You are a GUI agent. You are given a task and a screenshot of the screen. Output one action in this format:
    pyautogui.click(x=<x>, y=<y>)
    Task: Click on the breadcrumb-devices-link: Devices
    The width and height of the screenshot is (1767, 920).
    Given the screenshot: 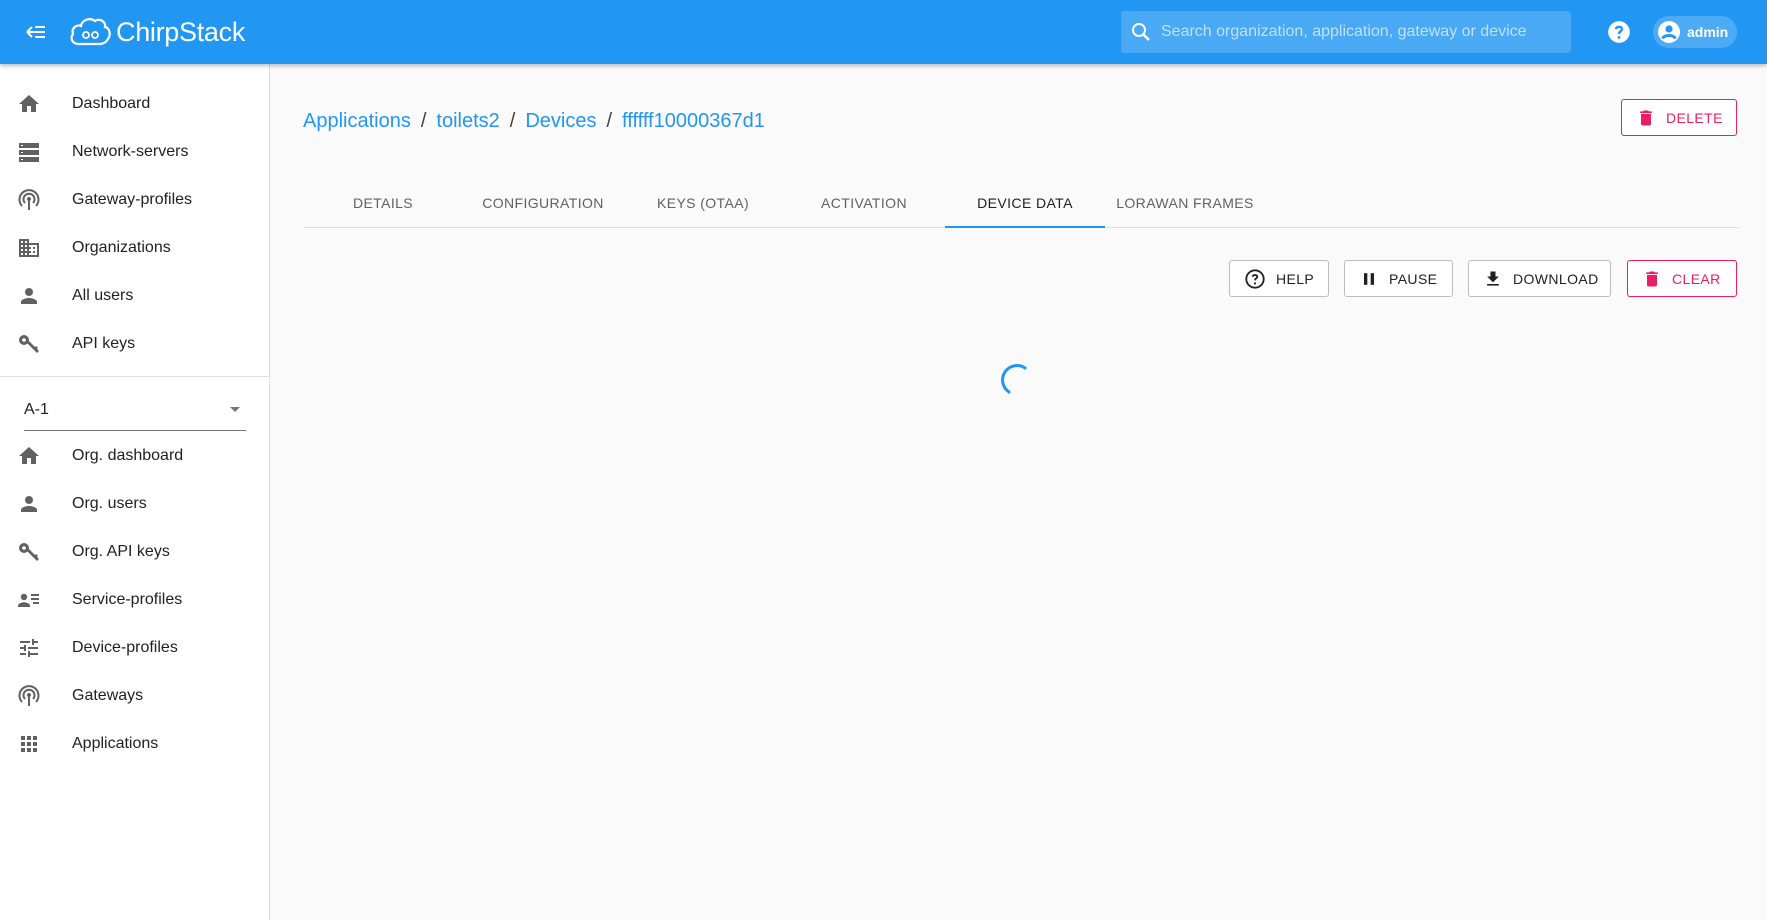 What is the action you would take?
    pyautogui.click(x=560, y=121)
    